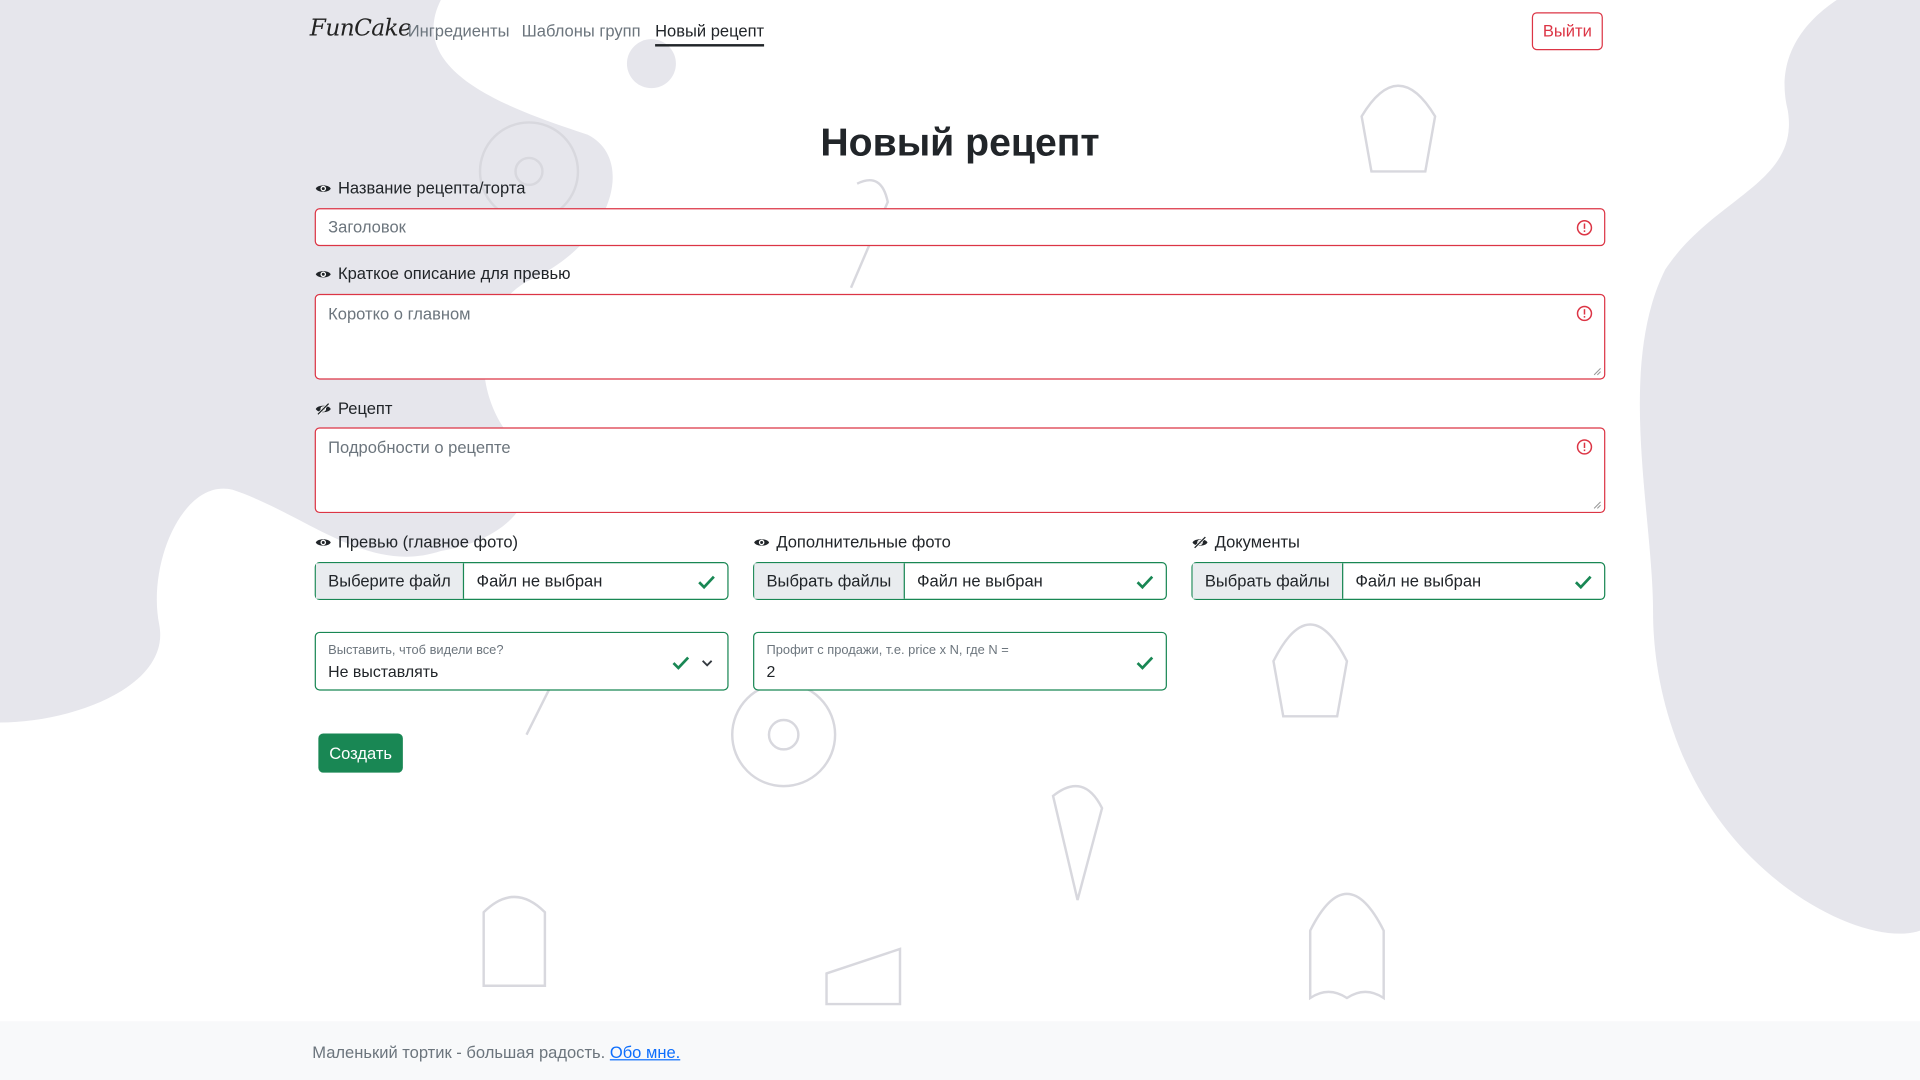 The image size is (1920, 1080). I want to click on visibility-value: Не выставлять, so click(383, 671).